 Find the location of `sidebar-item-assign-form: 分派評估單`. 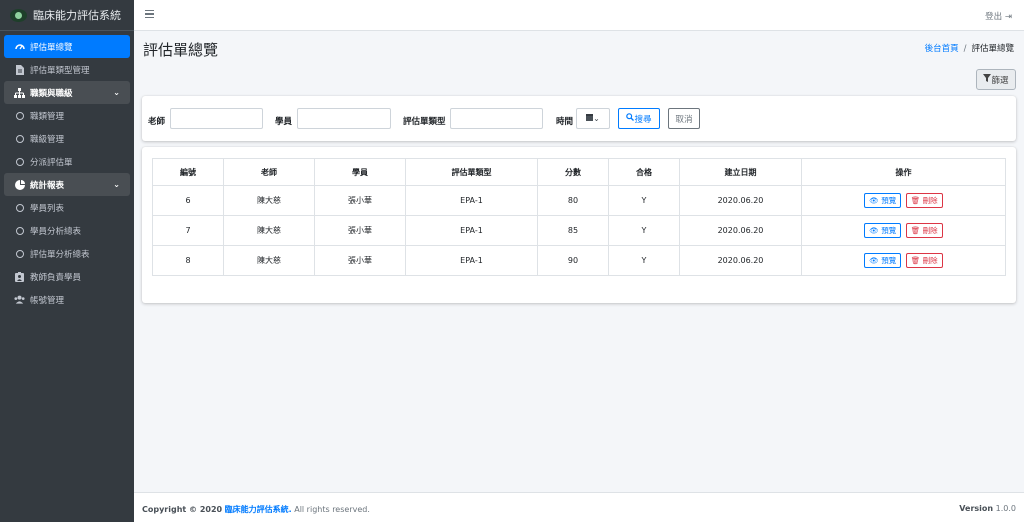

sidebar-item-assign-form: 分派評估單 is located at coordinates (67, 161).